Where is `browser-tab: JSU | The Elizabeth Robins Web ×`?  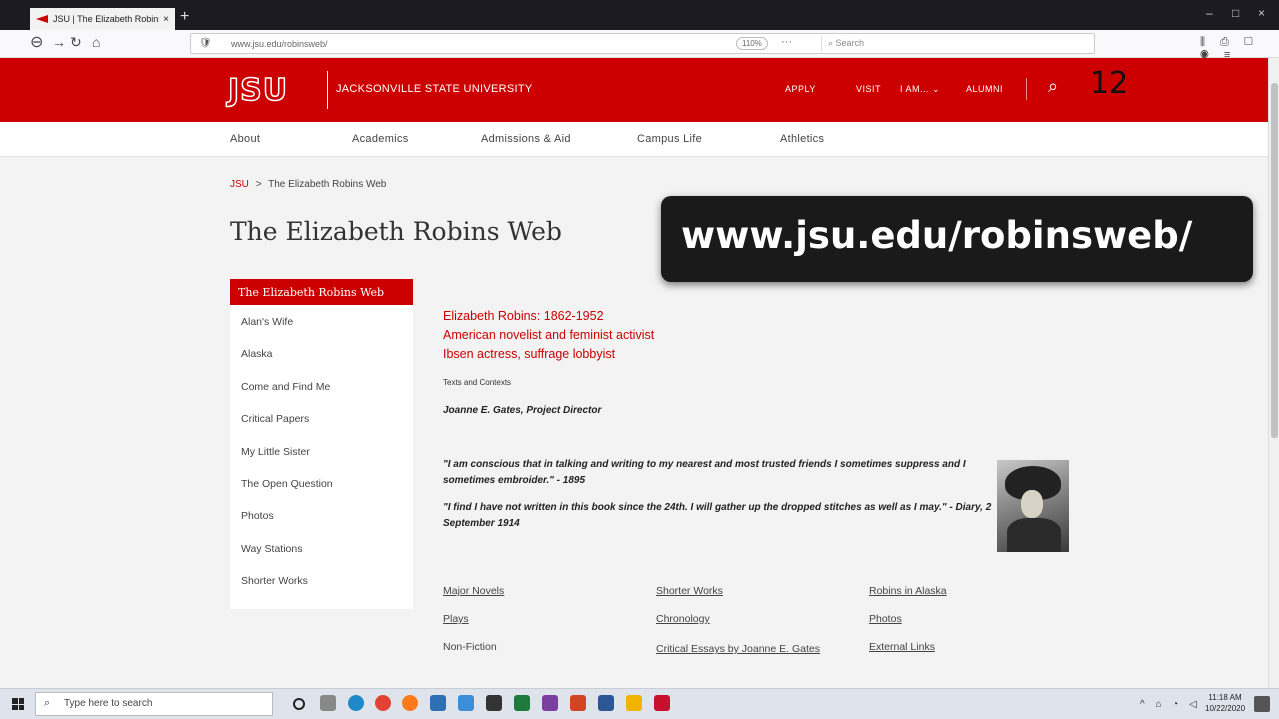 browser-tab: JSU | The Elizabeth Robins Web × is located at coordinates (102, 19).